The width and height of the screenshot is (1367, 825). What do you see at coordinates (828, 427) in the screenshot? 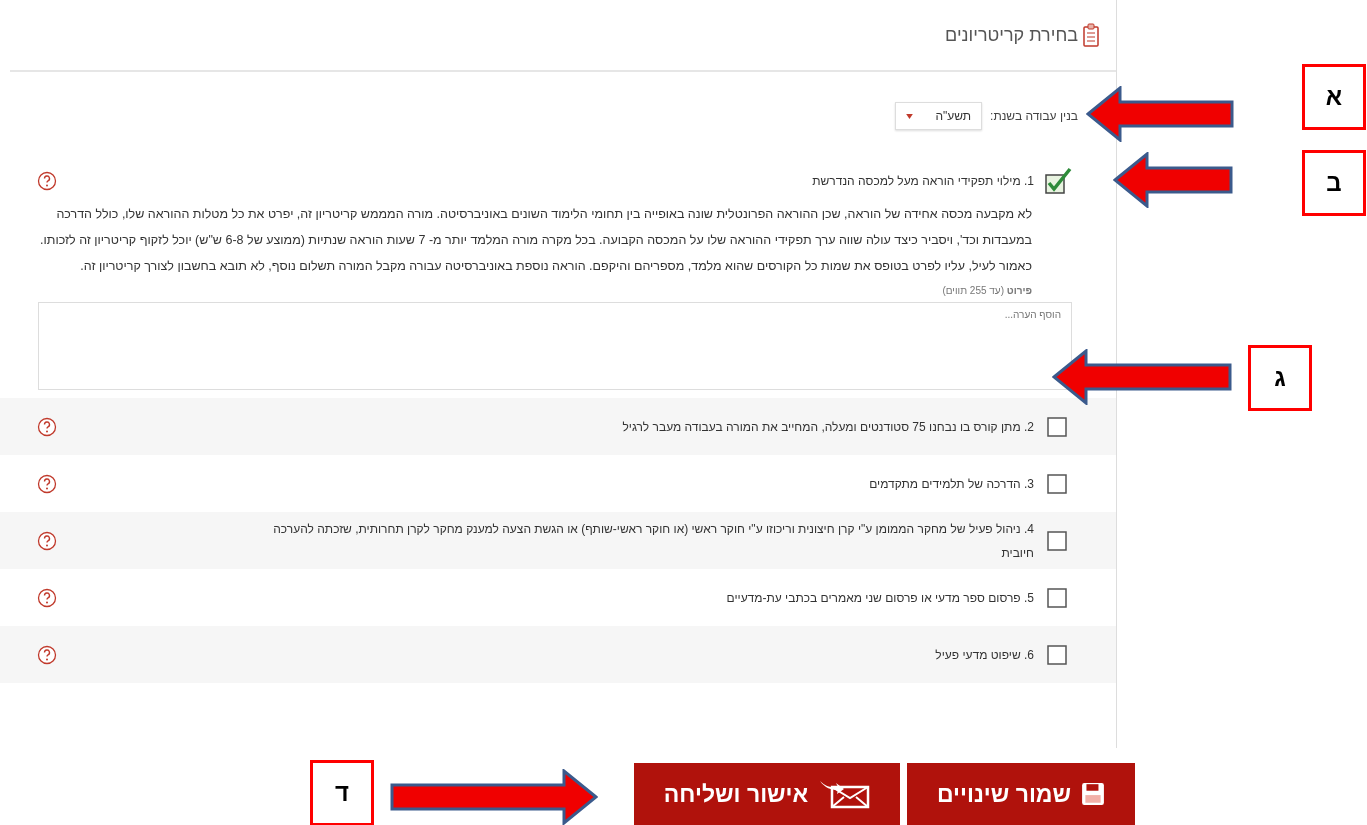
I see `criterion-label: 2. מתן קורס בו נבחנו 75 סטודנטים ומעלה, המחייב את המורה בעבודה מעבר לרגיל` at bounding box center [828, 427].